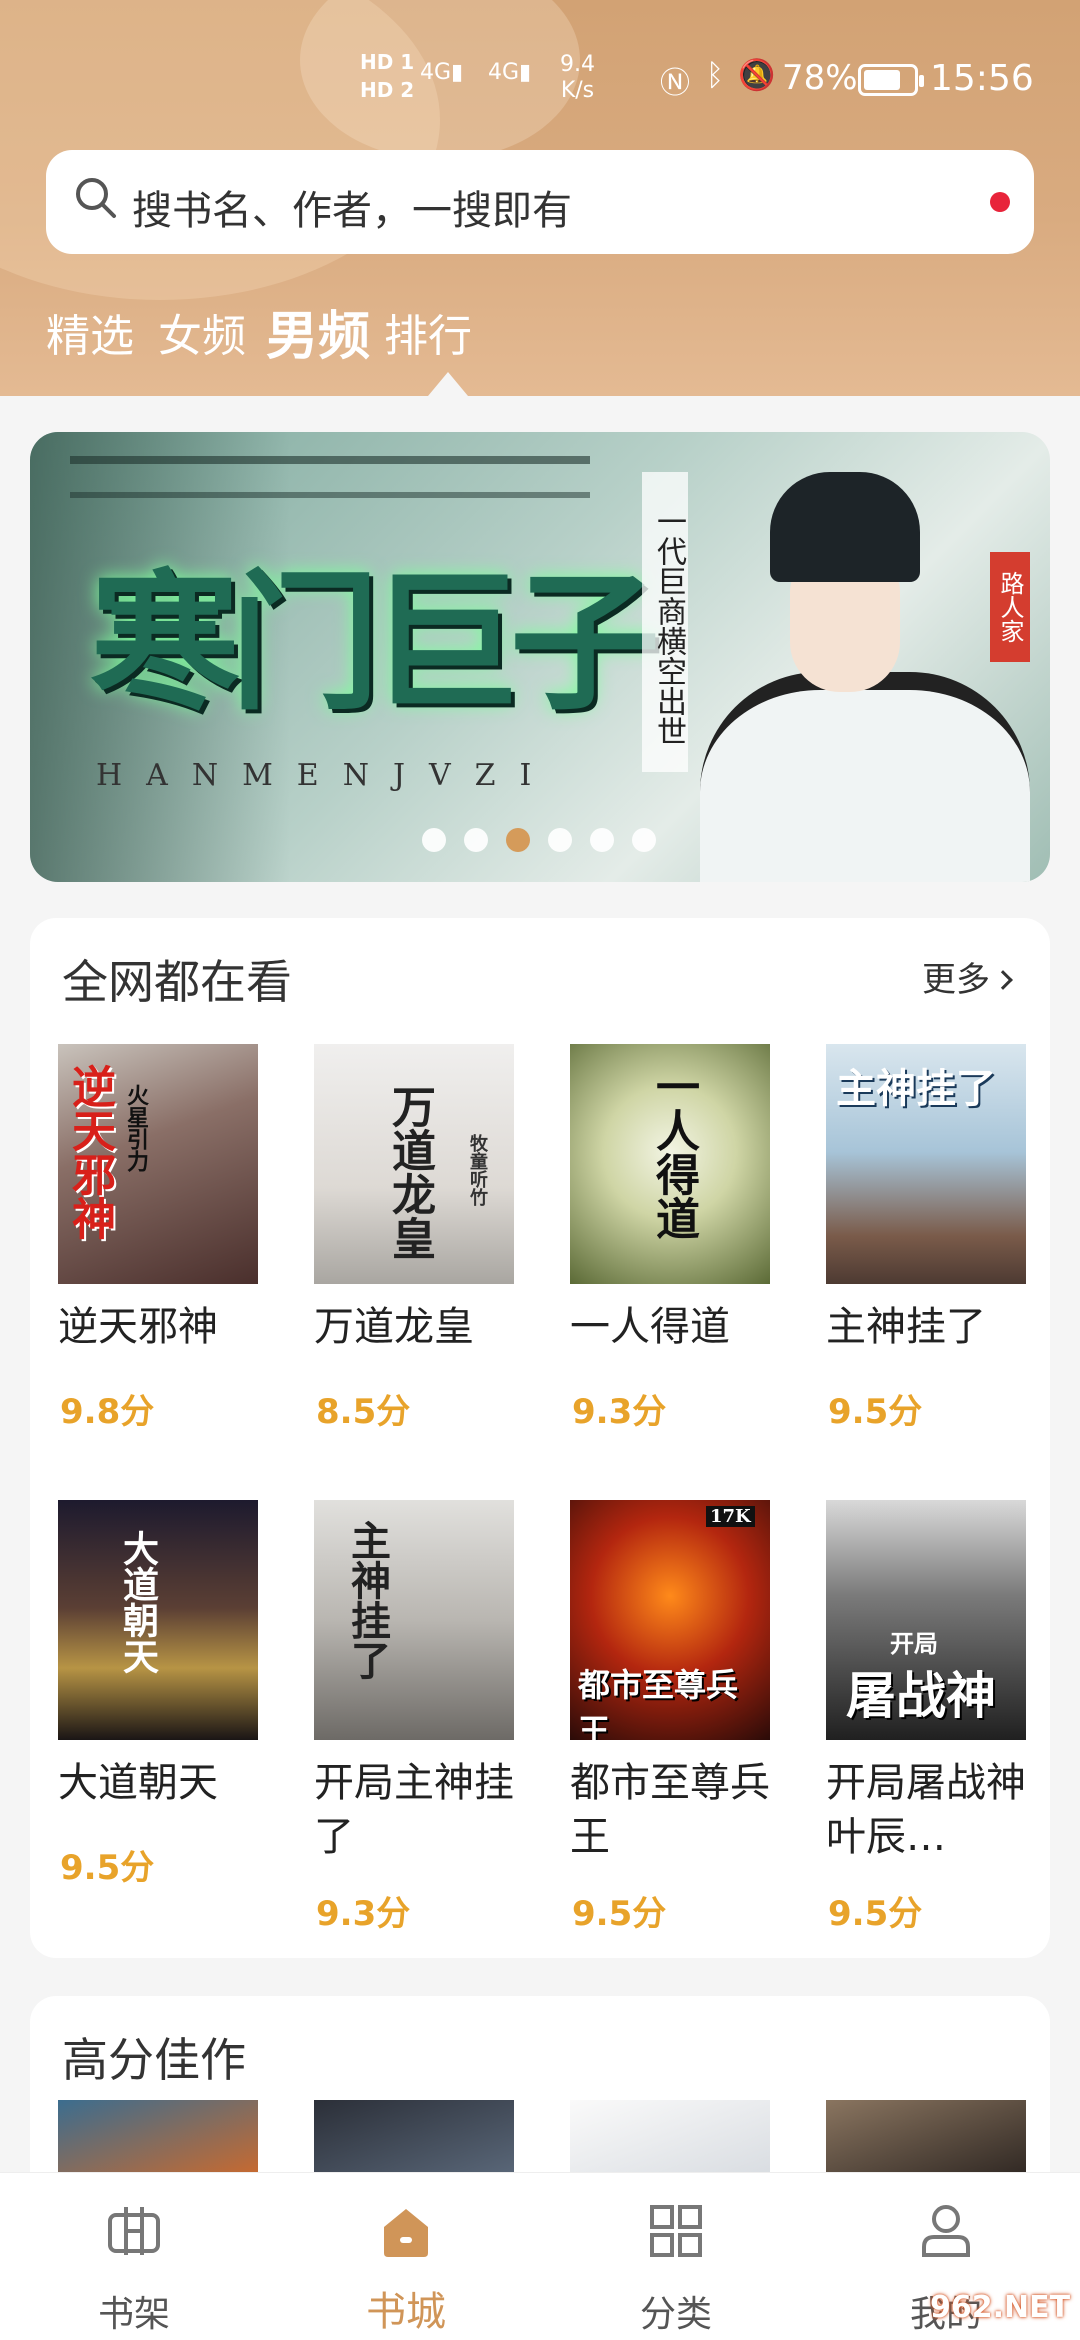 The image size is (1080, 2340). Describe the element at coordinates (673, 1152) in the screenshot. I see `cover-title: 一人得道` at that location.